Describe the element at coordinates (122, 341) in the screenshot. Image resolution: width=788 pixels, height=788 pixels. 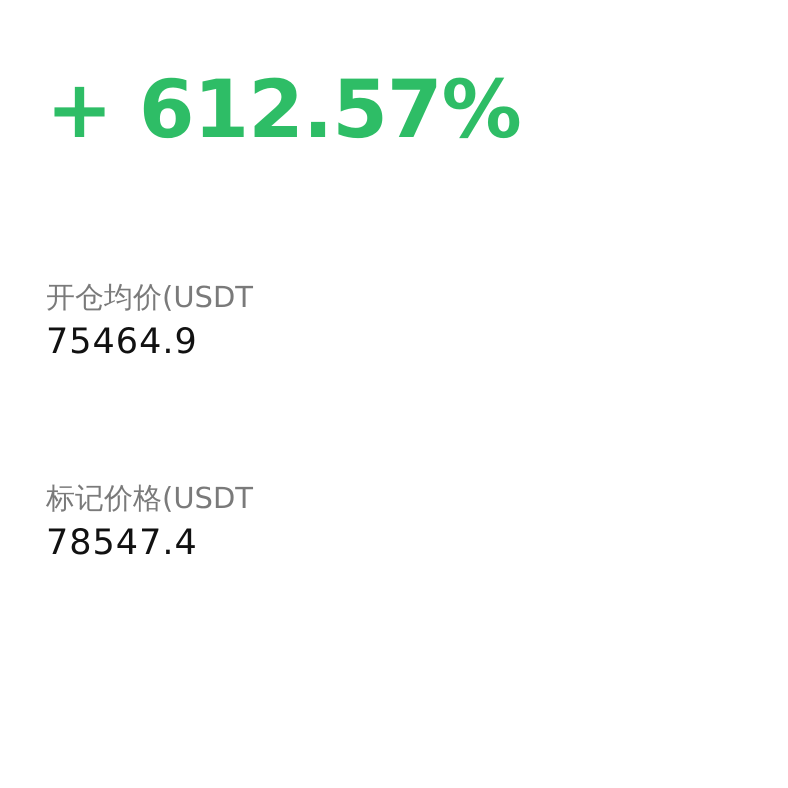
I see `field-value: 75464.9` at that location.